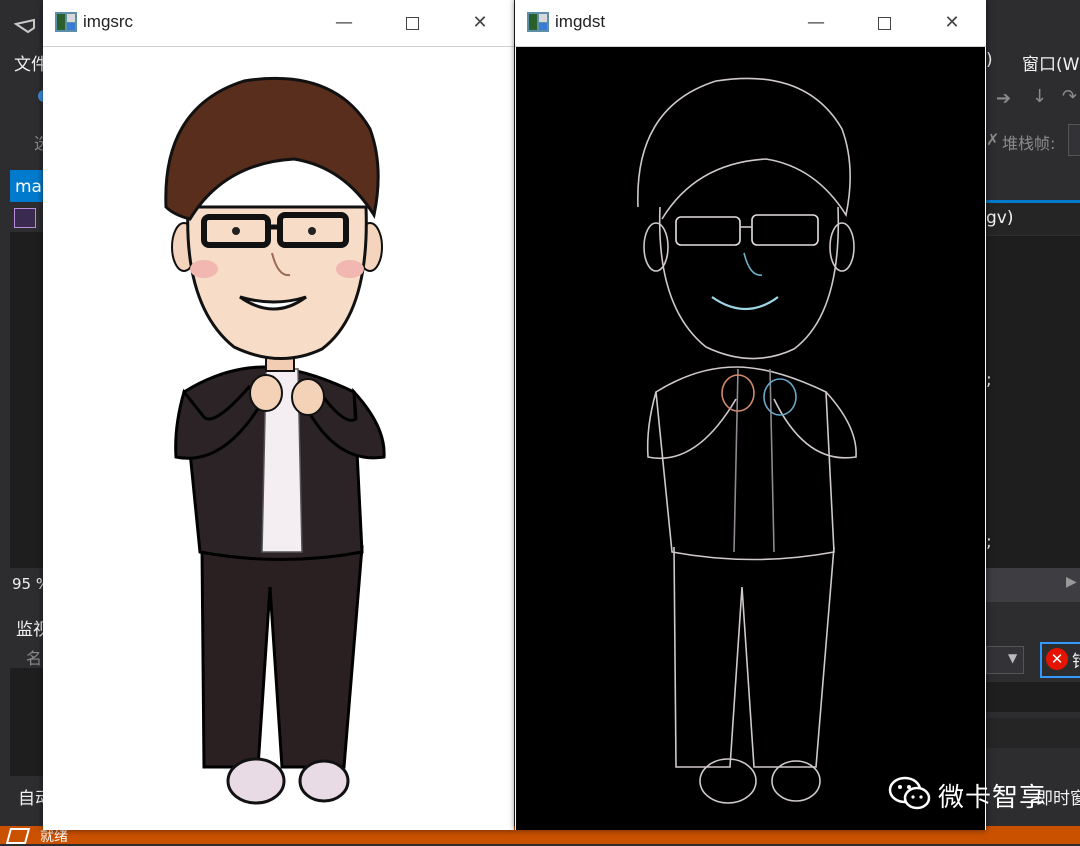 Image resolution: width=1080 pixels, height=846 pixels. Describe the element at coordinates (1071, 582) in the screenshot. I see `scroll-right-icon: ▶` at that location.